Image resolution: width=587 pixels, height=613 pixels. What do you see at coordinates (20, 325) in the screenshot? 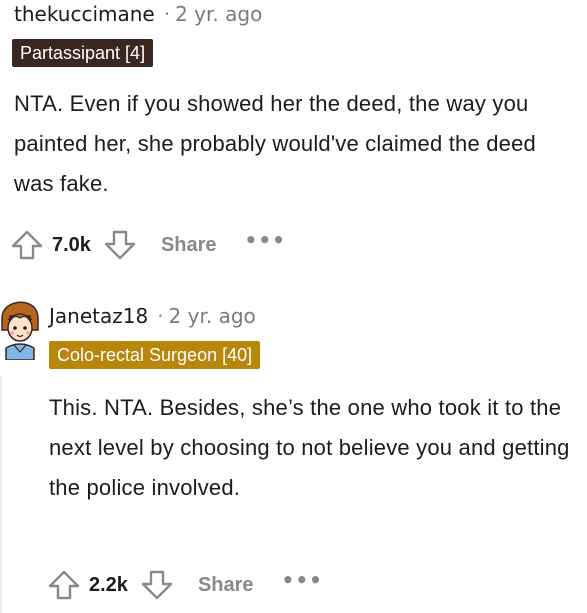
I see `avatar-icon` at bounding box center [20, 325].